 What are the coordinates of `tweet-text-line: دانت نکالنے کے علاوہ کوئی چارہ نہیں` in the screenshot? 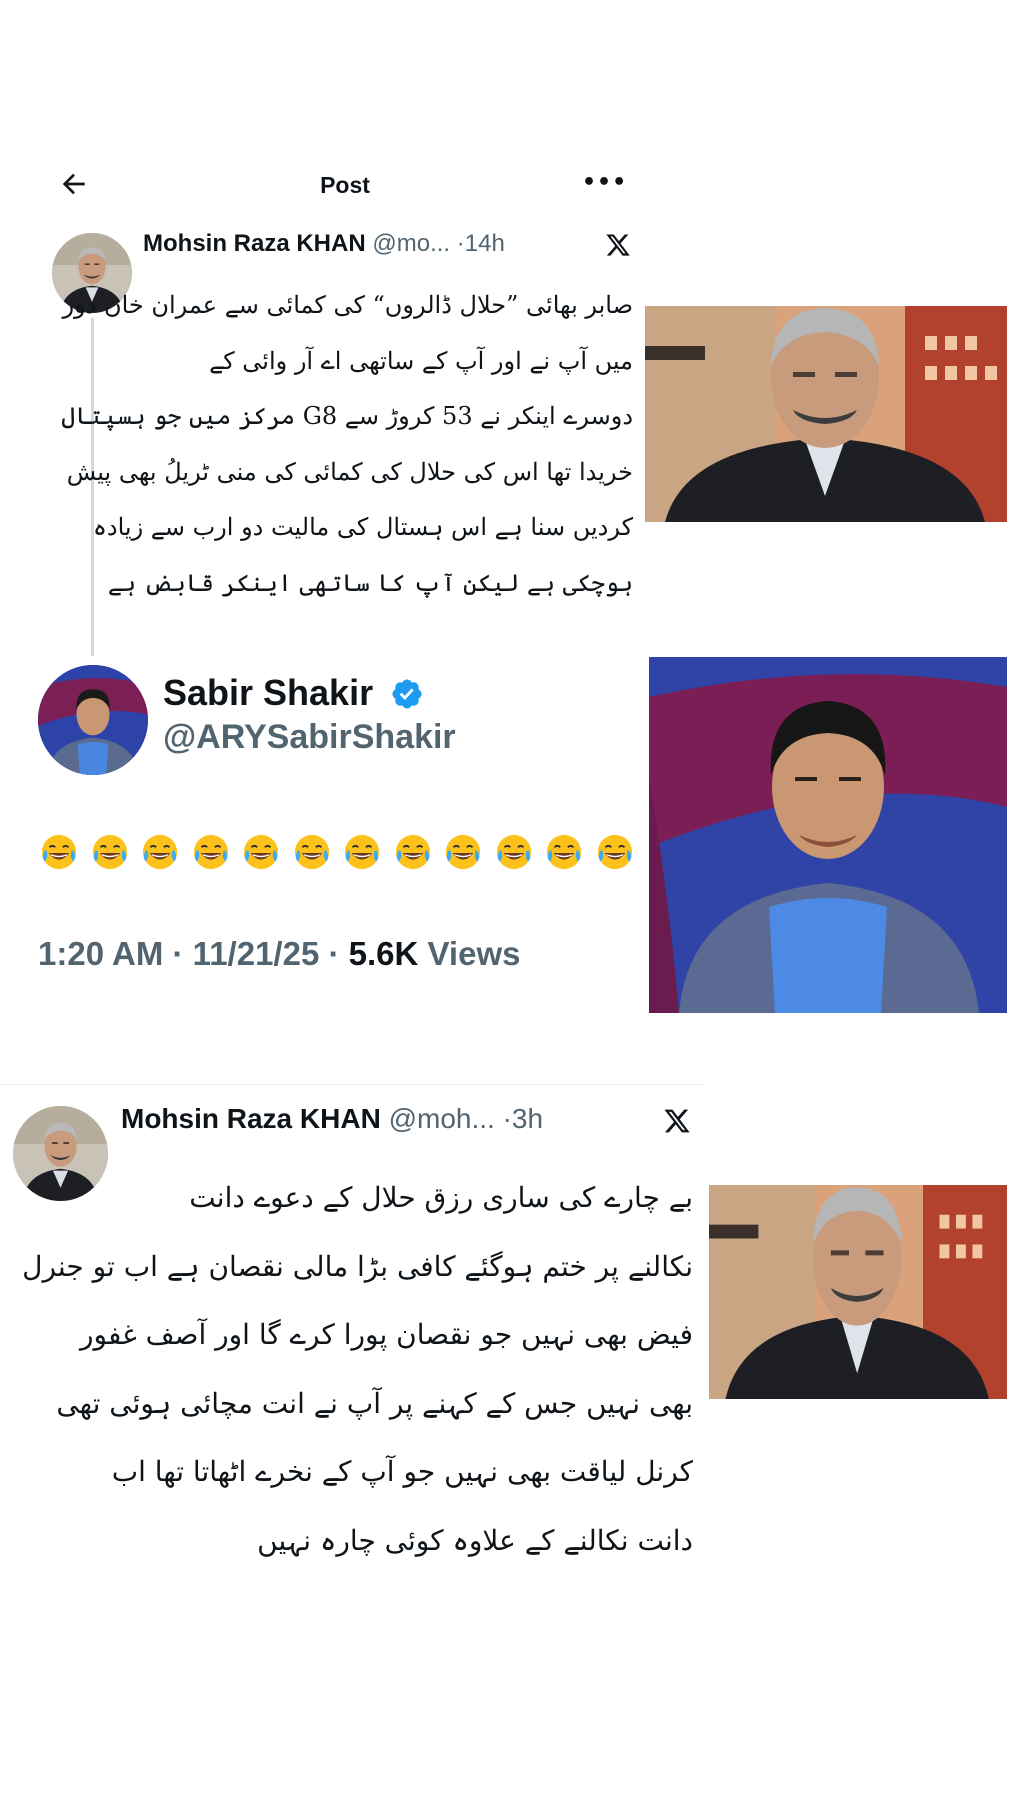 It's located at (475, 1540).